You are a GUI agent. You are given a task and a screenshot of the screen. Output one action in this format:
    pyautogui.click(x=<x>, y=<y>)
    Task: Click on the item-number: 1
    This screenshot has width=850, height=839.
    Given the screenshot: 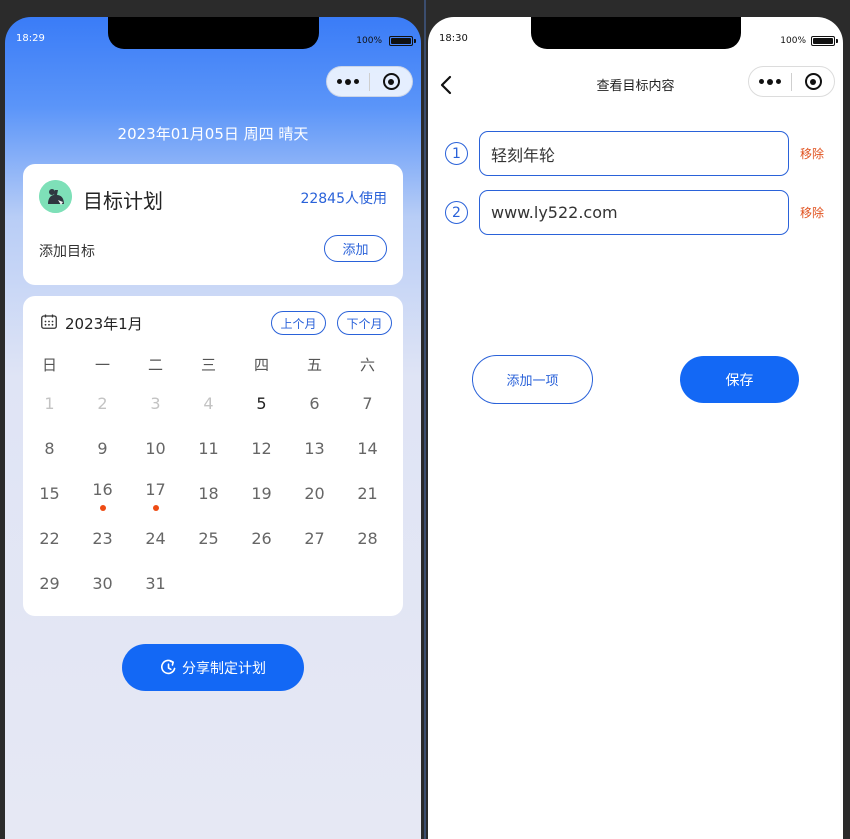 What is the action you would take?
    pyautogui.click(x=456, y=153)
    